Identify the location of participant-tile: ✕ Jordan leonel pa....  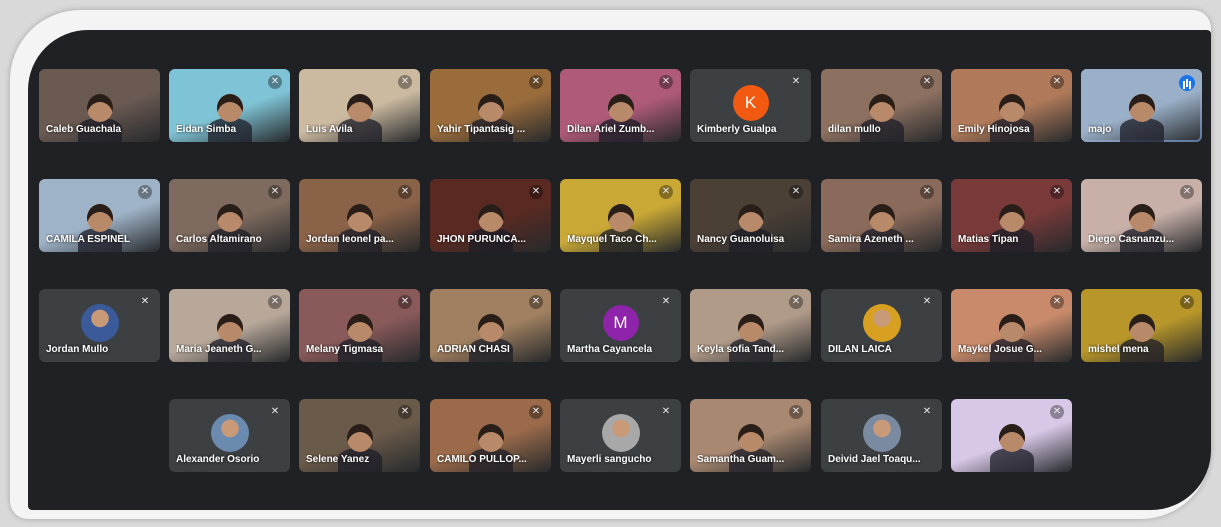
(359, 215).